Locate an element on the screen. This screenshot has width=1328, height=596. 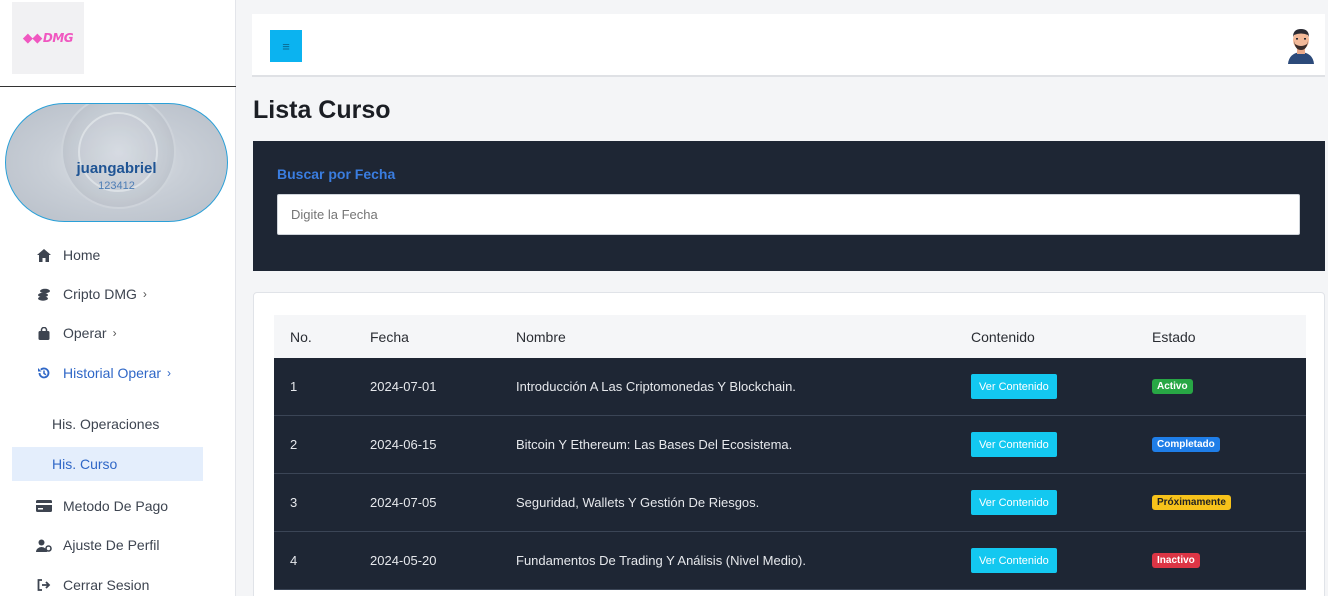
brand-logo: ◆◆DMG is located at coordinates (48, 38).